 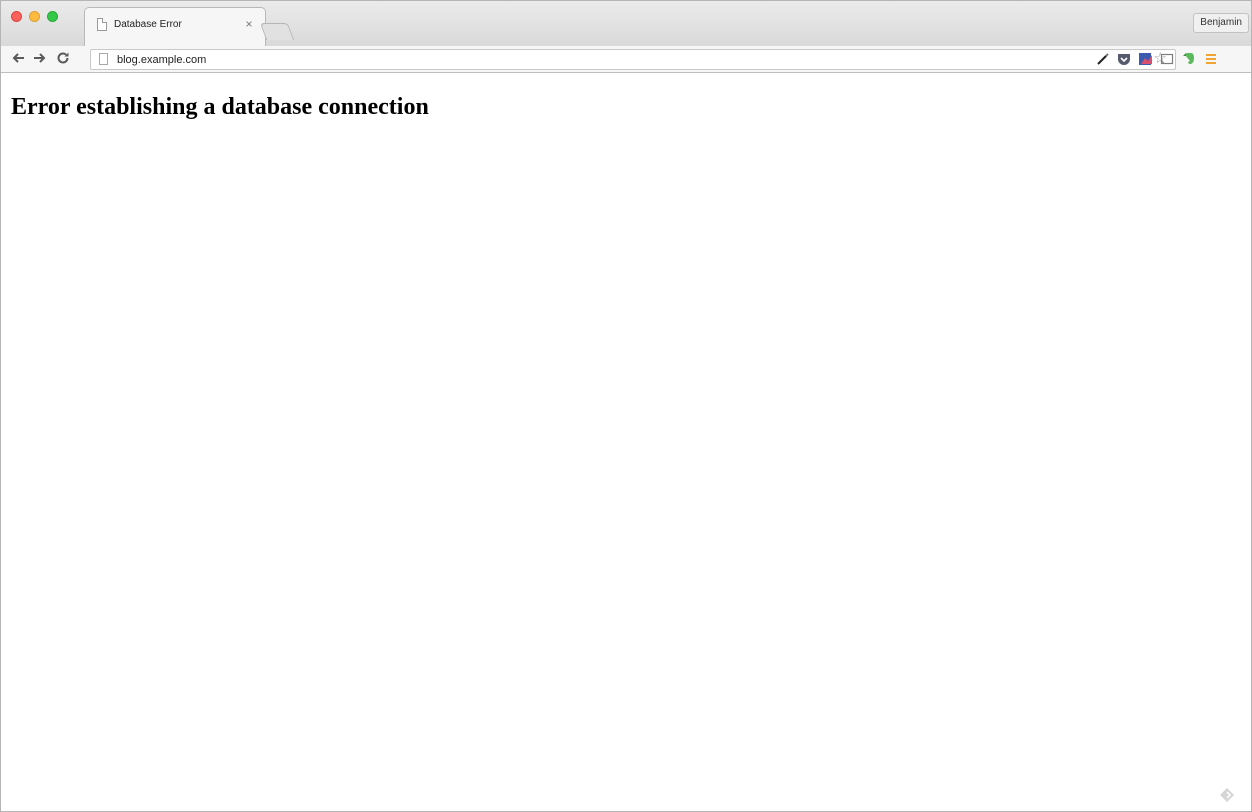 I want to click on url-text: blog.example.com, so click(x=161, y=60).